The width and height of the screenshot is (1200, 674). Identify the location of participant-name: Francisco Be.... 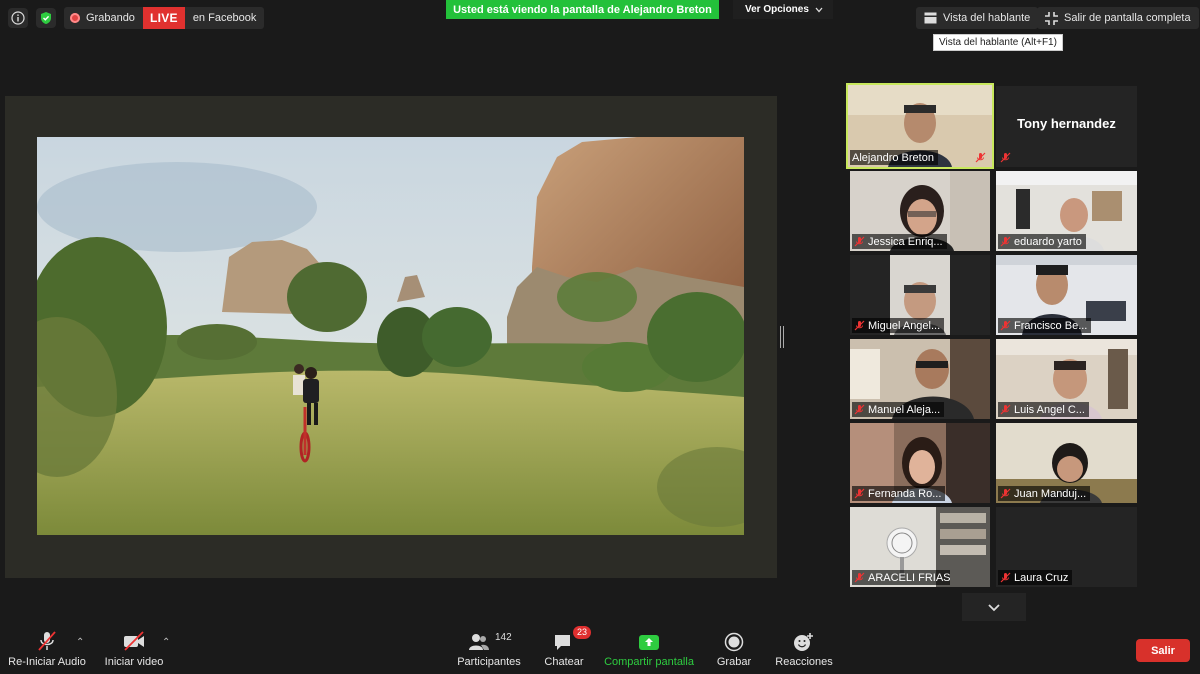
(1045, 325).